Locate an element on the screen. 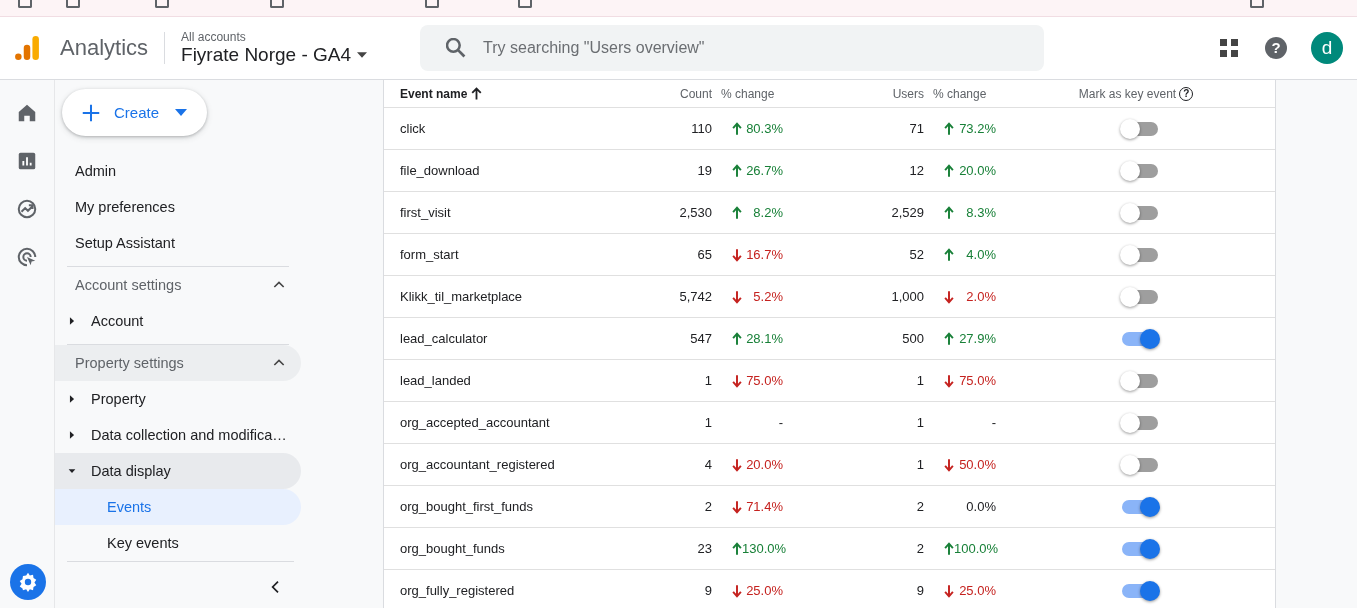 This screenshot has height=608, width=1357. event-name: click is located at coordinates (413, 128).